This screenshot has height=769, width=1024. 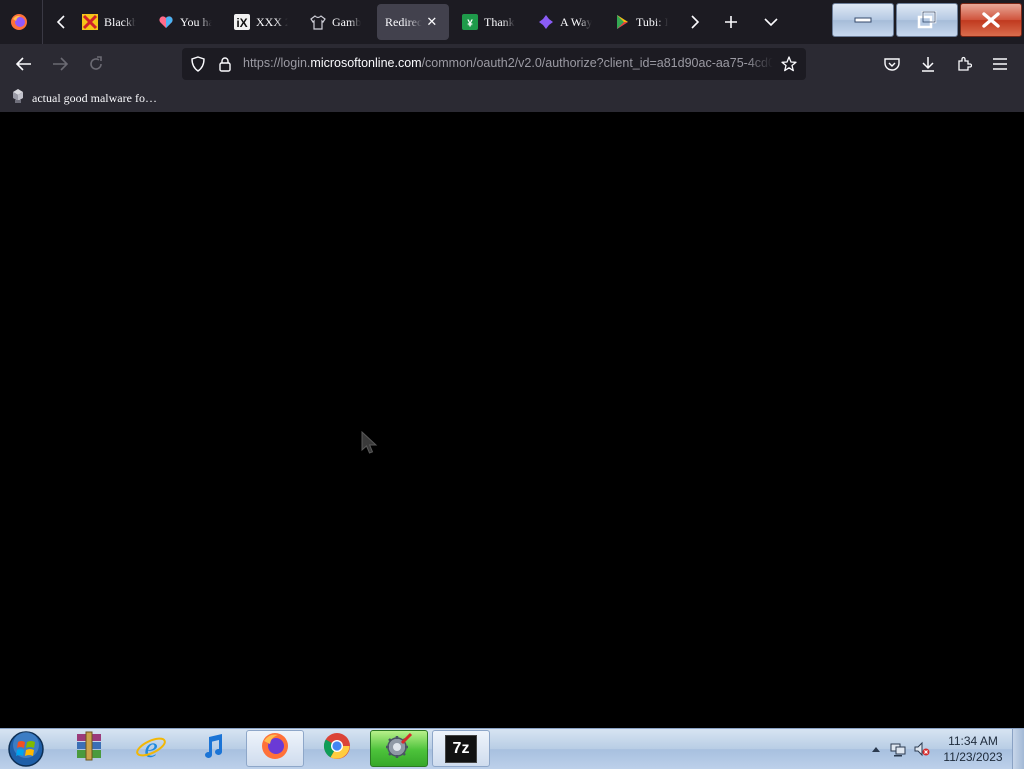 I want to click on chrome-taskbar-button, so click(x=337, y=748).